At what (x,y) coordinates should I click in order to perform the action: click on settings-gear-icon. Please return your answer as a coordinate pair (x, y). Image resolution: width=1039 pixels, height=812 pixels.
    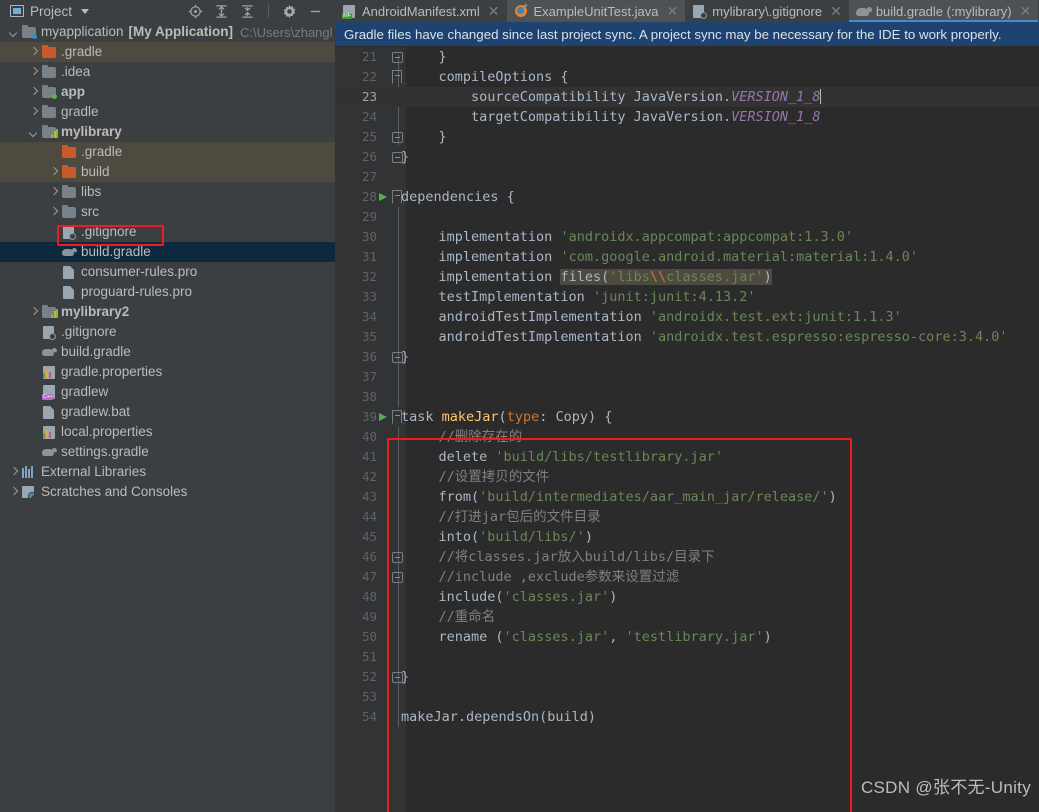
    Looking at the image, I should click on (289, 11).